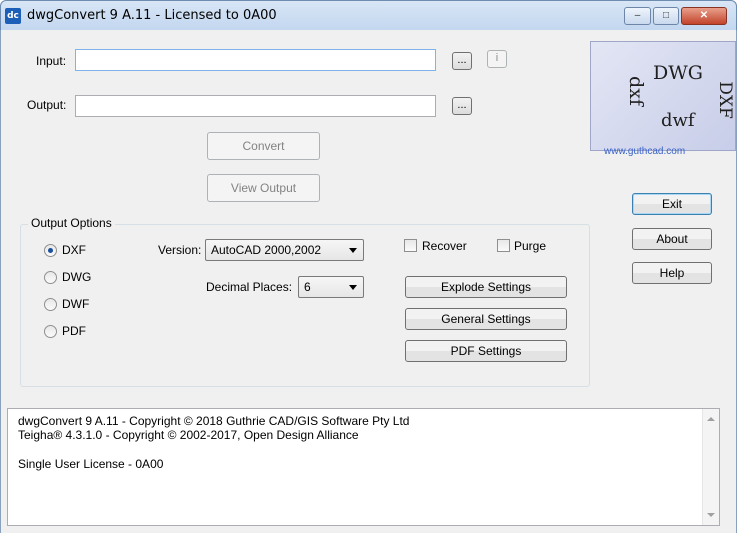 Image resolution: width=737 pixels, height=533 pixels. What do you see at coordinates (74, 250) in the screenshot?
I see `radio-dxf-label: DXF` at bounding box center [74, 250].